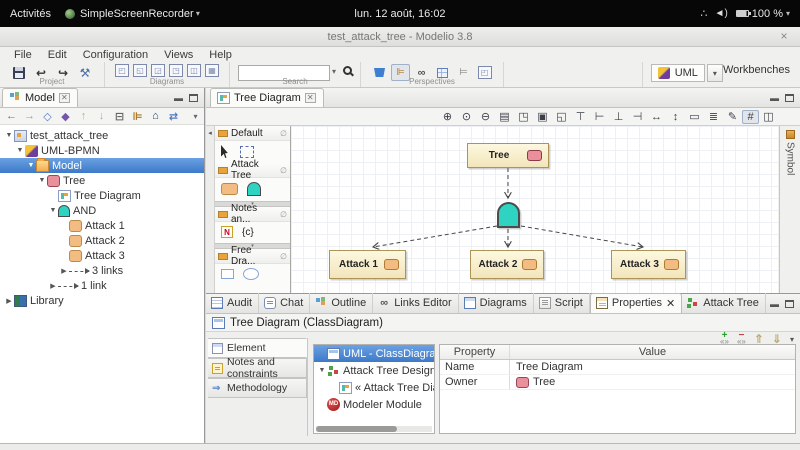 This screenshot has height=450, width=800. What do you see at coordinates (508, 215) in the screenshot?
I see `node-and-gate` at bounding box center [508, 215].